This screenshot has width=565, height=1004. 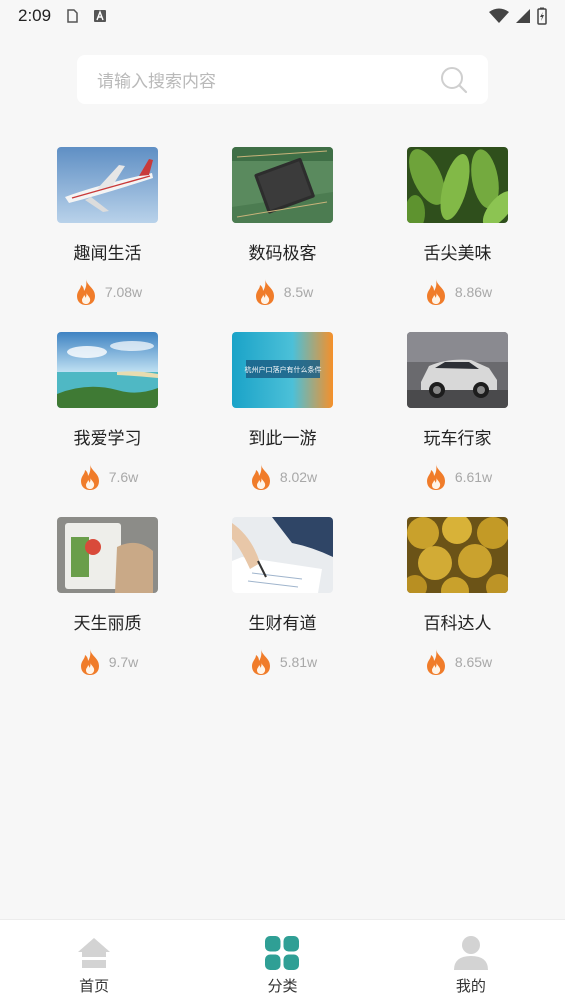 What do you see at coordinates (107, 412) in the screenshot?
I see `category-item: 我爱学习 7.6w` at bounding box center [107, 412].